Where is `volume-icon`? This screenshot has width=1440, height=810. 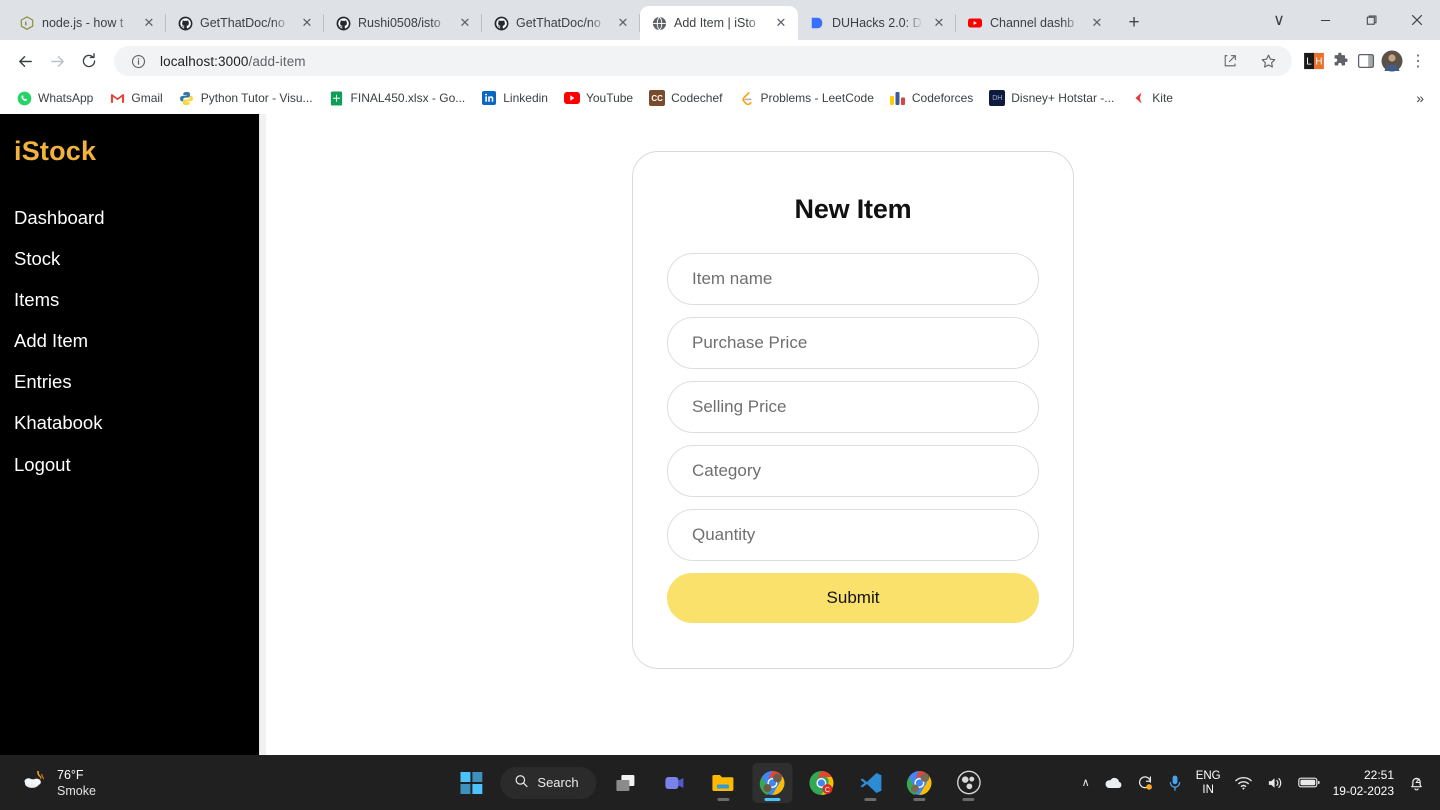
volume-icon is located at coordinates (1275, 783).